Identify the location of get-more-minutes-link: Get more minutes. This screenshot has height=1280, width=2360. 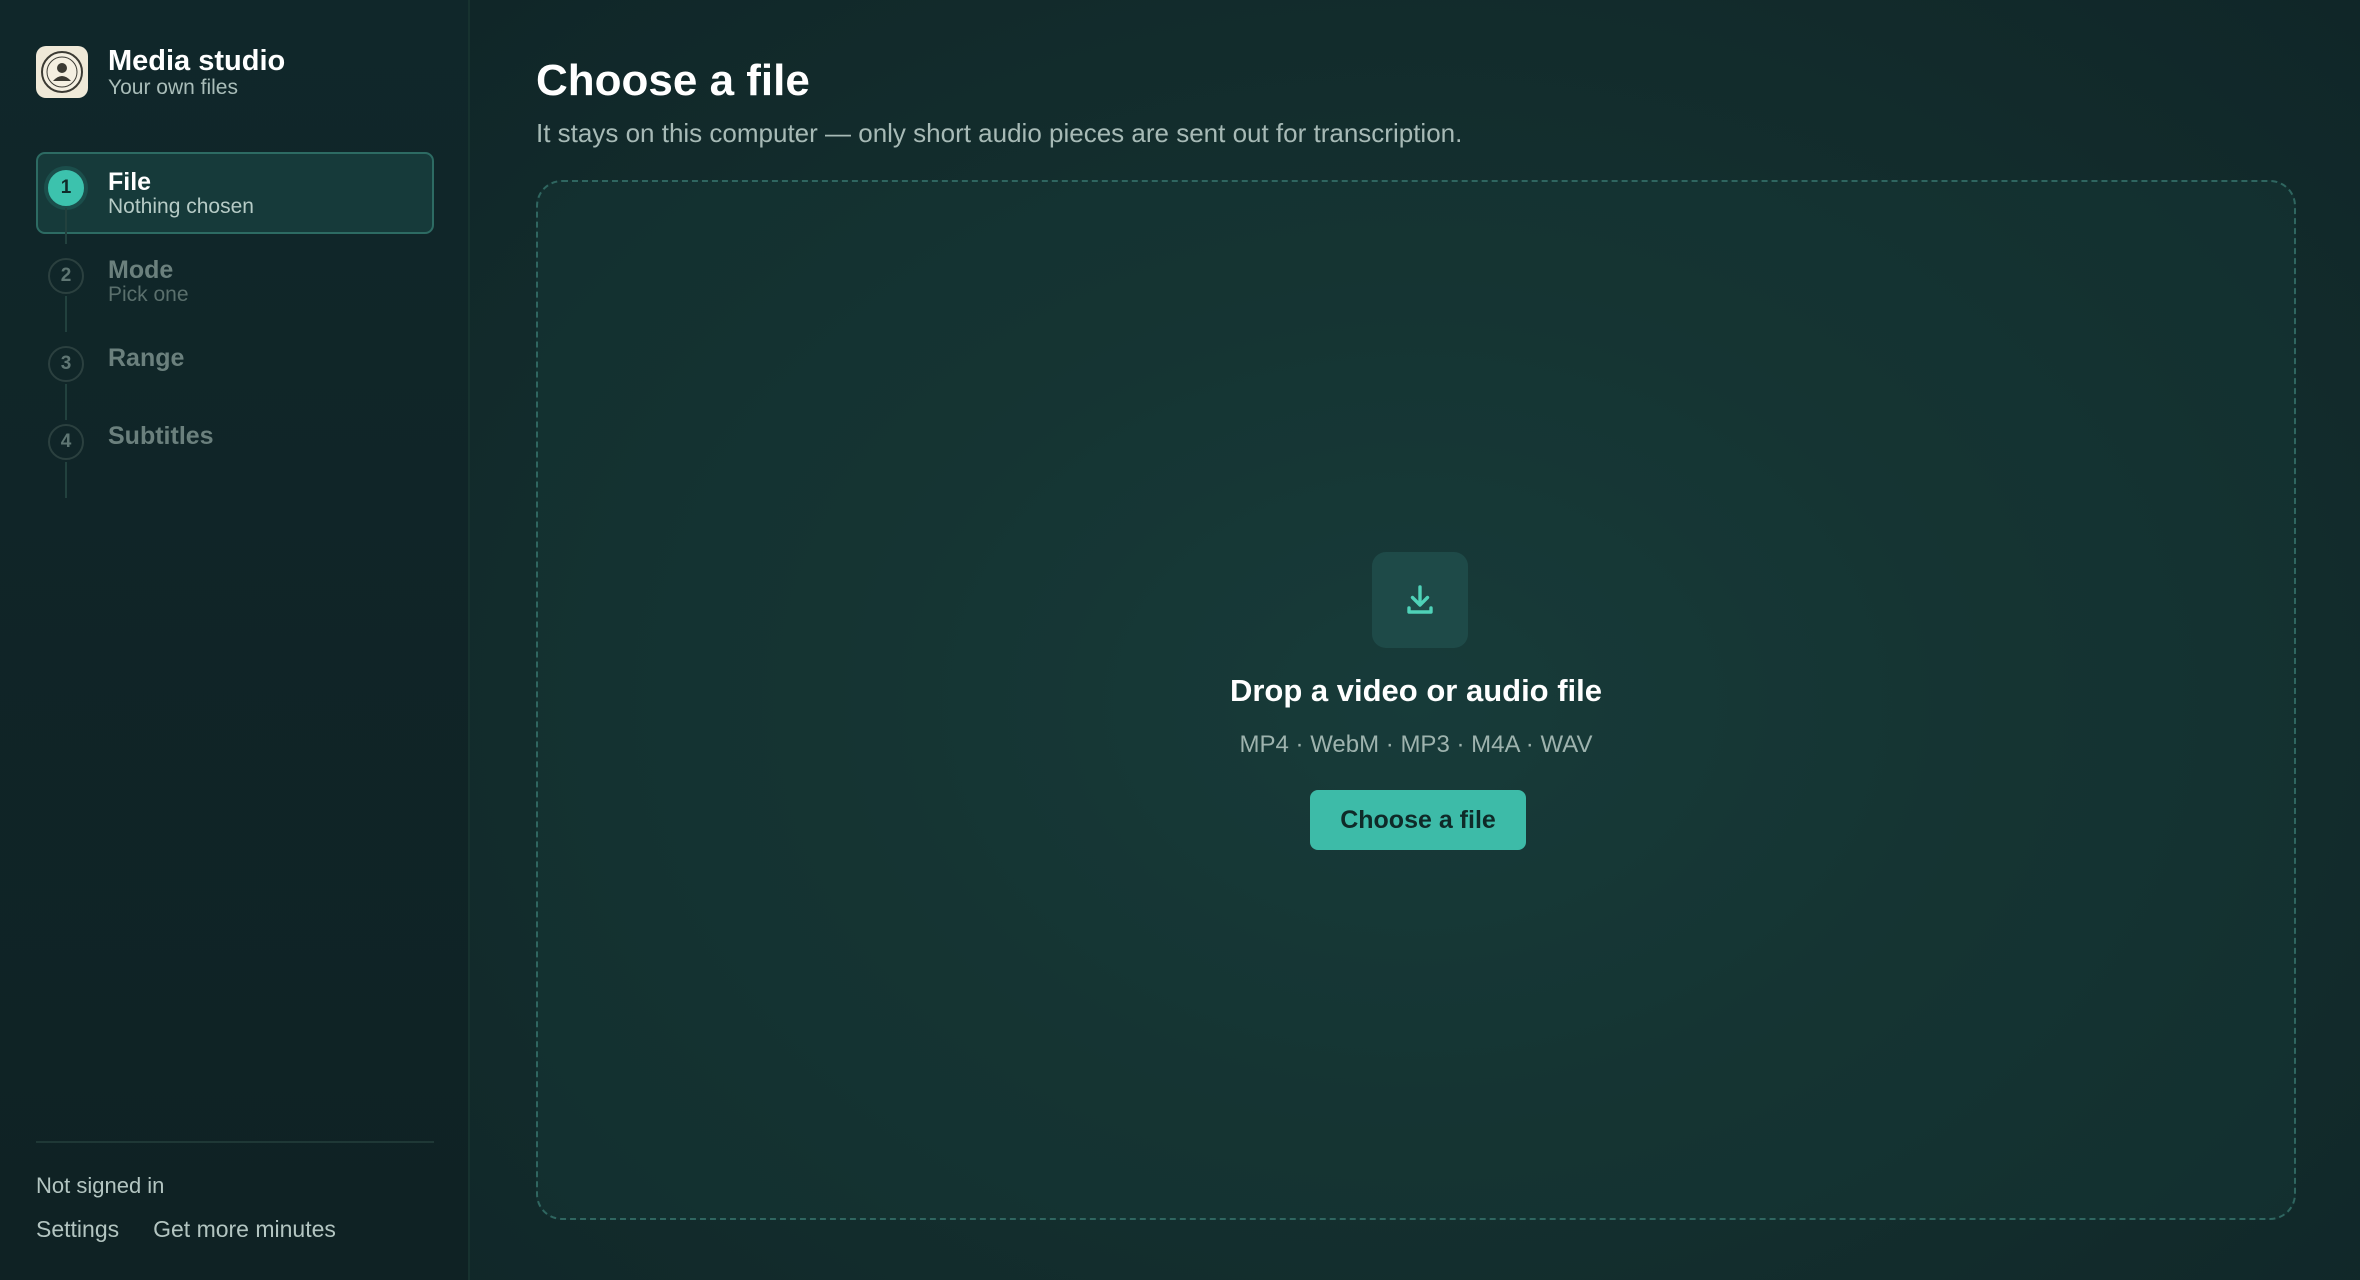
(244, 1229).